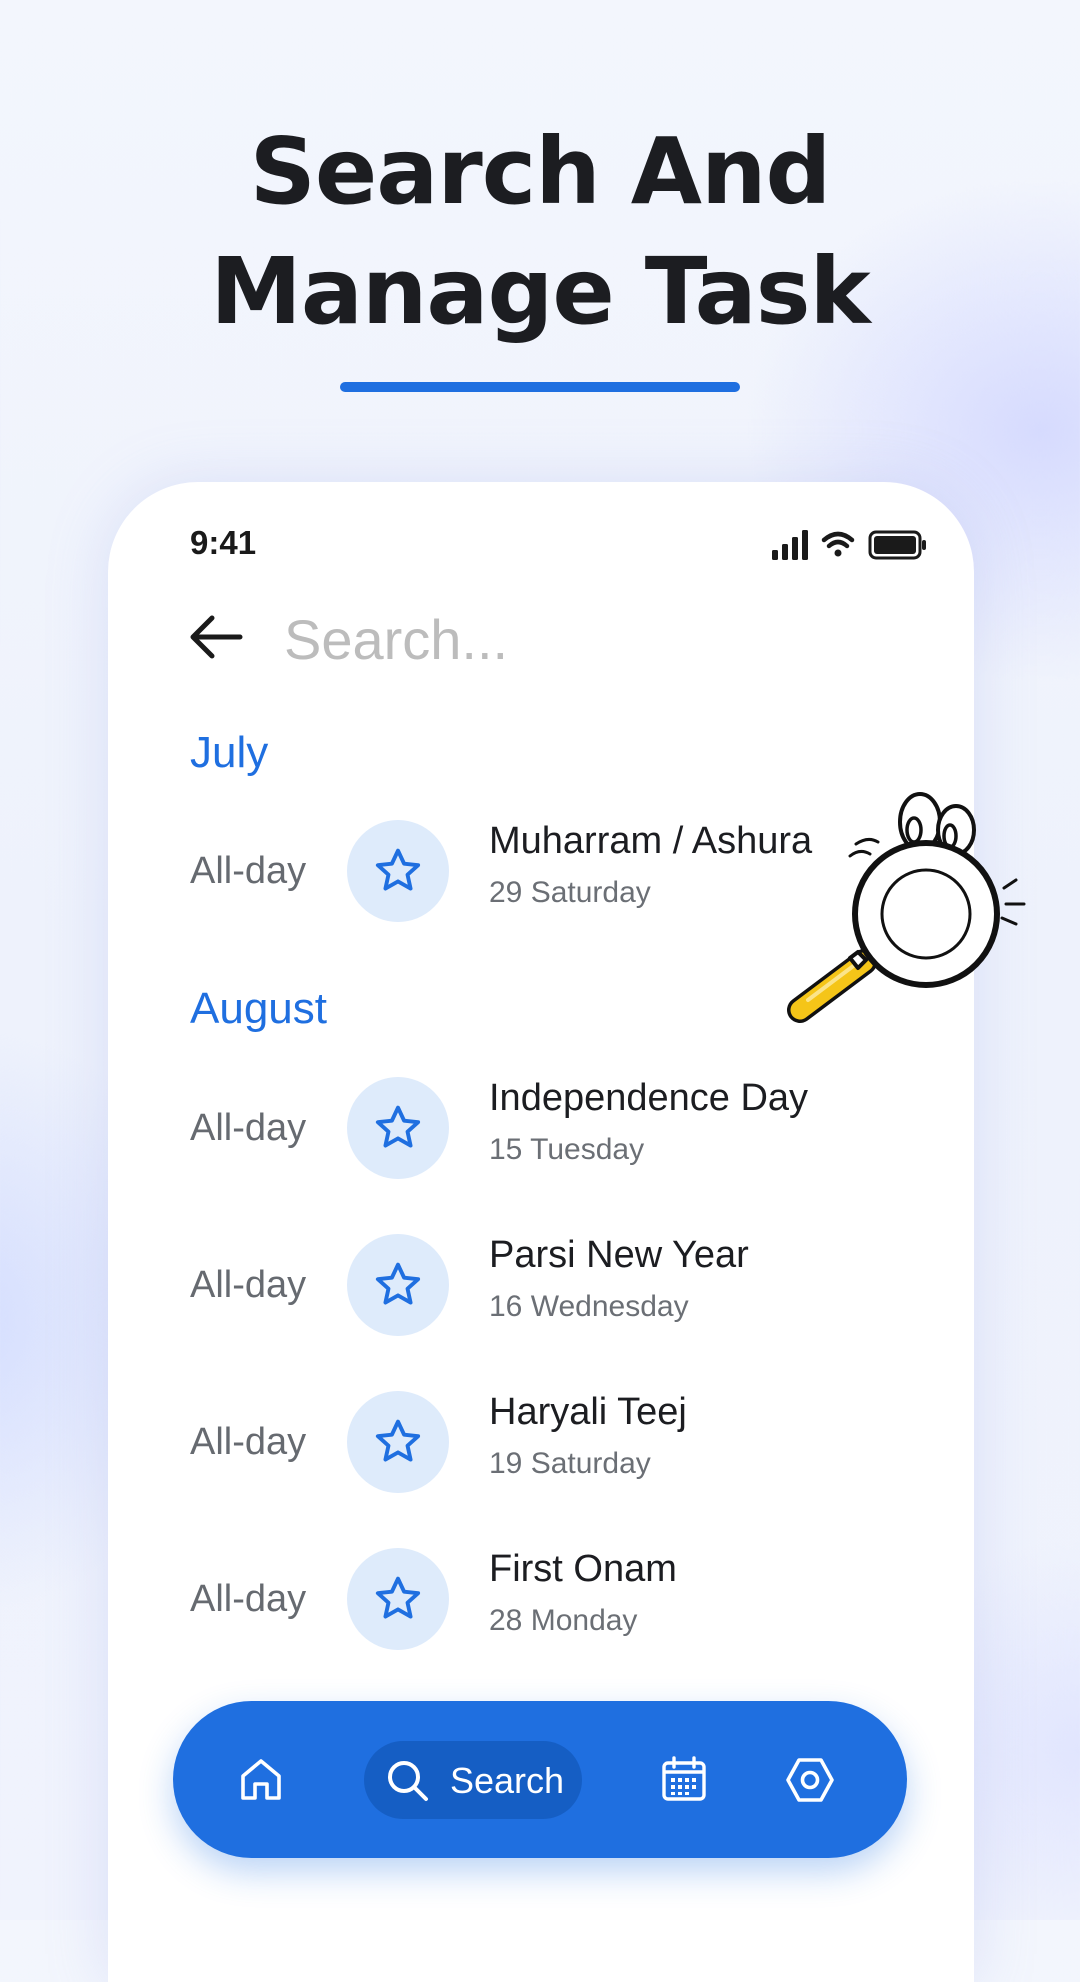 The image size is (1080, 1982). Describe the element at coordinates (589, 1306) in the screenshot. I see `event-date: 16 Wednesday` at that location.